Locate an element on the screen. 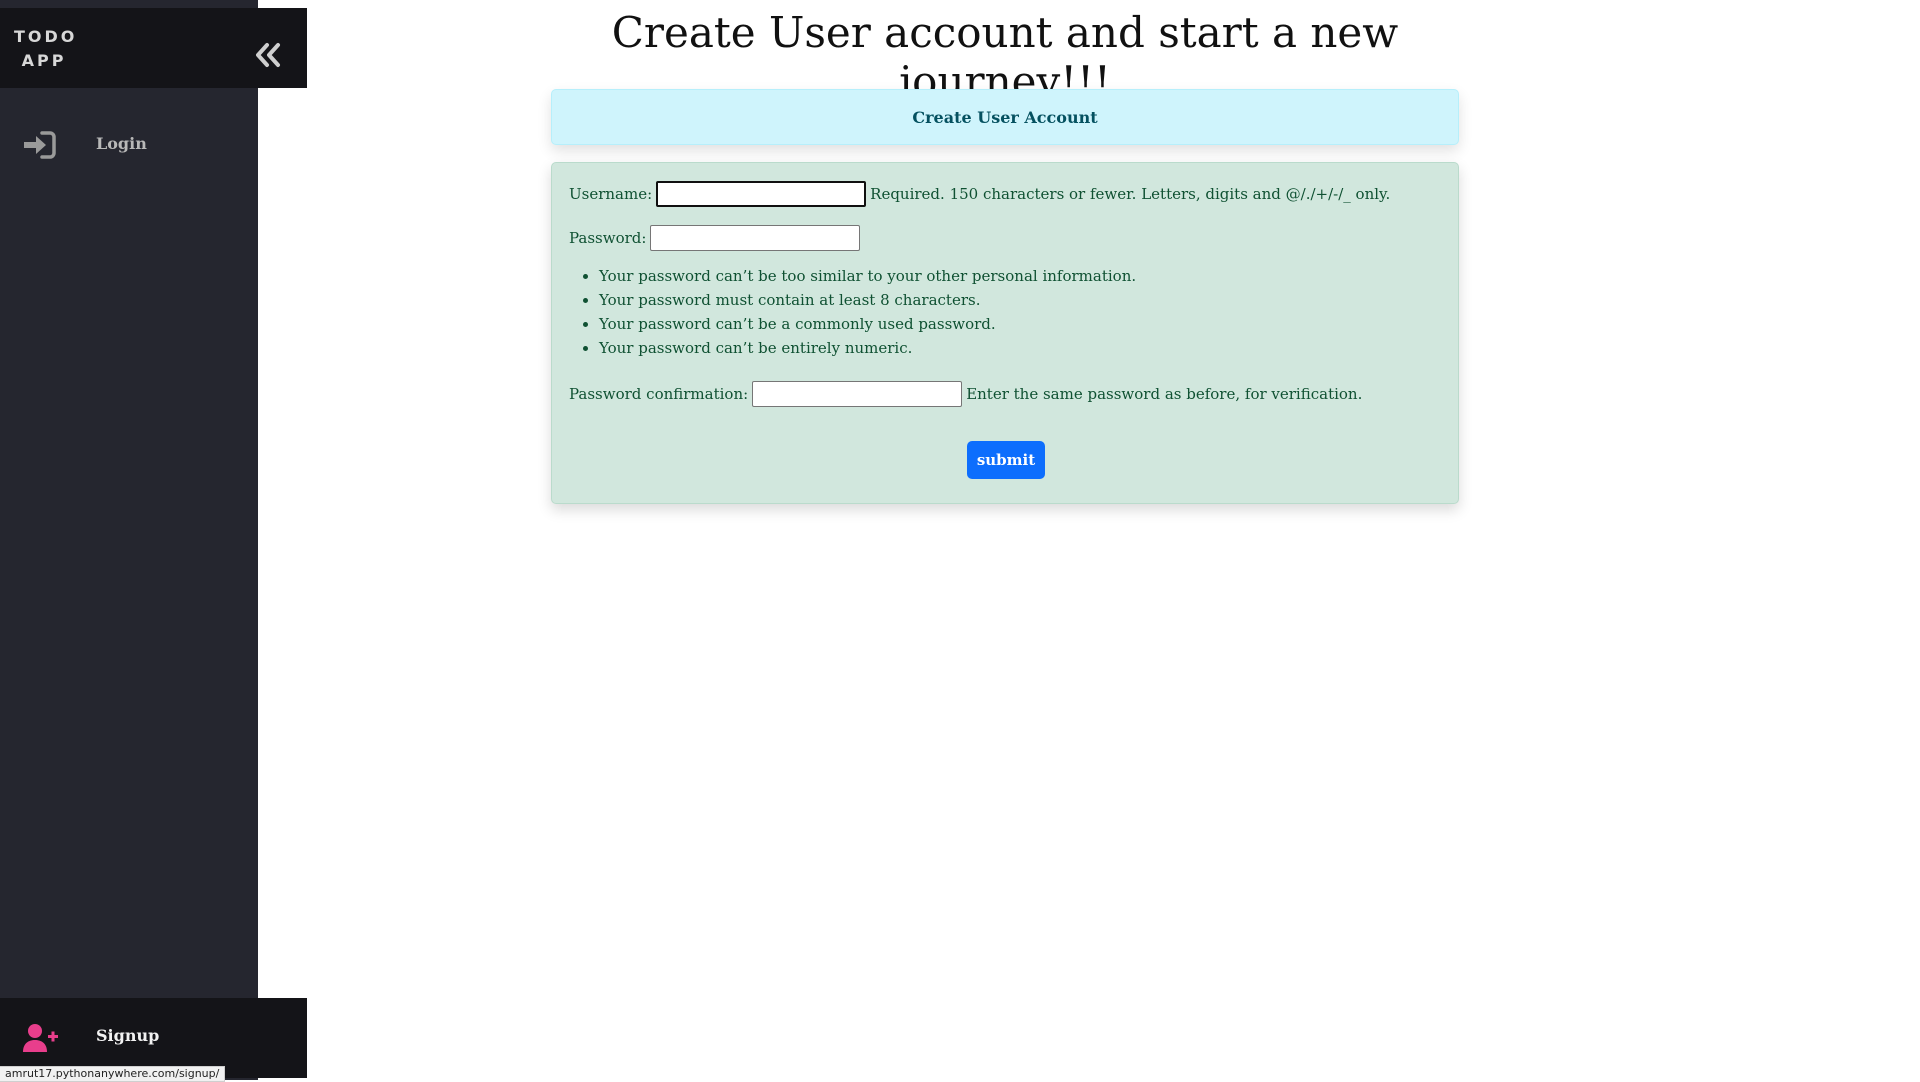  list-item: Your password can’t be entirely numeric. is located at coordinates (867, 348).